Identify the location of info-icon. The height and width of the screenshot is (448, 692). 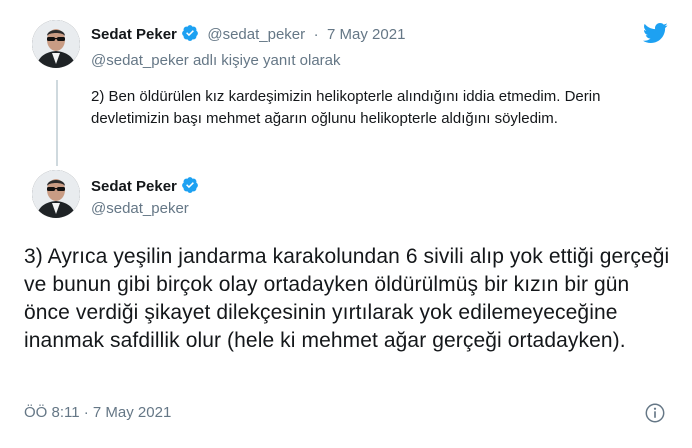
(655, 415).